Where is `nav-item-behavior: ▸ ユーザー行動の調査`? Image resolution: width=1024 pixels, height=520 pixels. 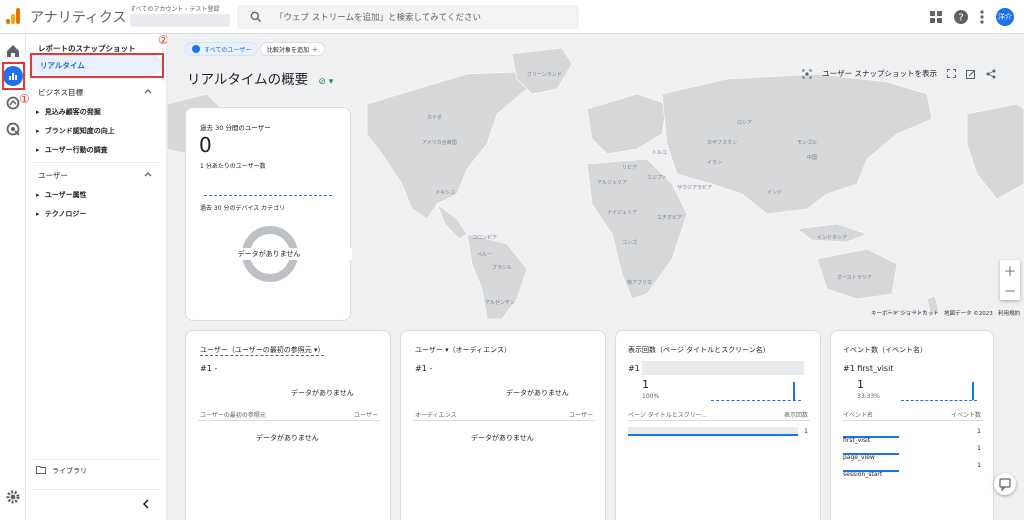 nav-item-behavior: ▸ ユーザー行動の調査 is located at coordinates (72, 150).